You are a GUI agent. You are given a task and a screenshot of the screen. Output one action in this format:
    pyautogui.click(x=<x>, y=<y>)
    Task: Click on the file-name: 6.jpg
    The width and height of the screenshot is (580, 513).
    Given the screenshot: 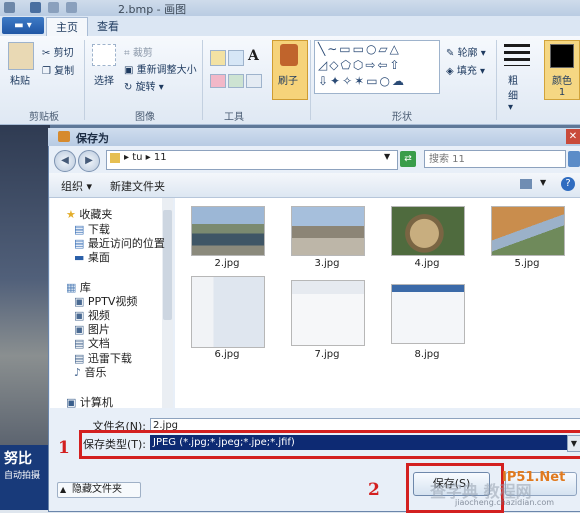 What is the action you would take?
    pyautogui.click(x=227, y=354)
    